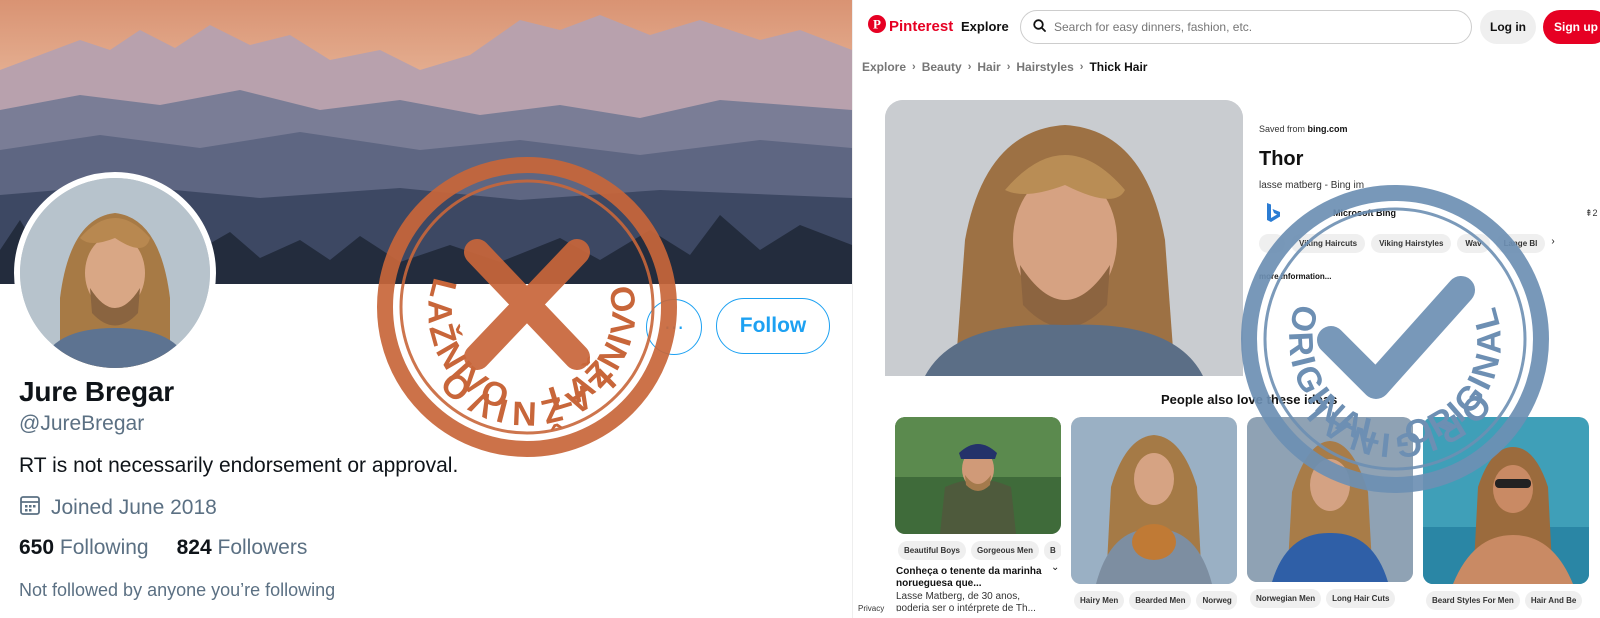 The height and width of the screenshot is (618, 1600). I want to click on related-tag: Beautiful Boys, so click(932, 550).